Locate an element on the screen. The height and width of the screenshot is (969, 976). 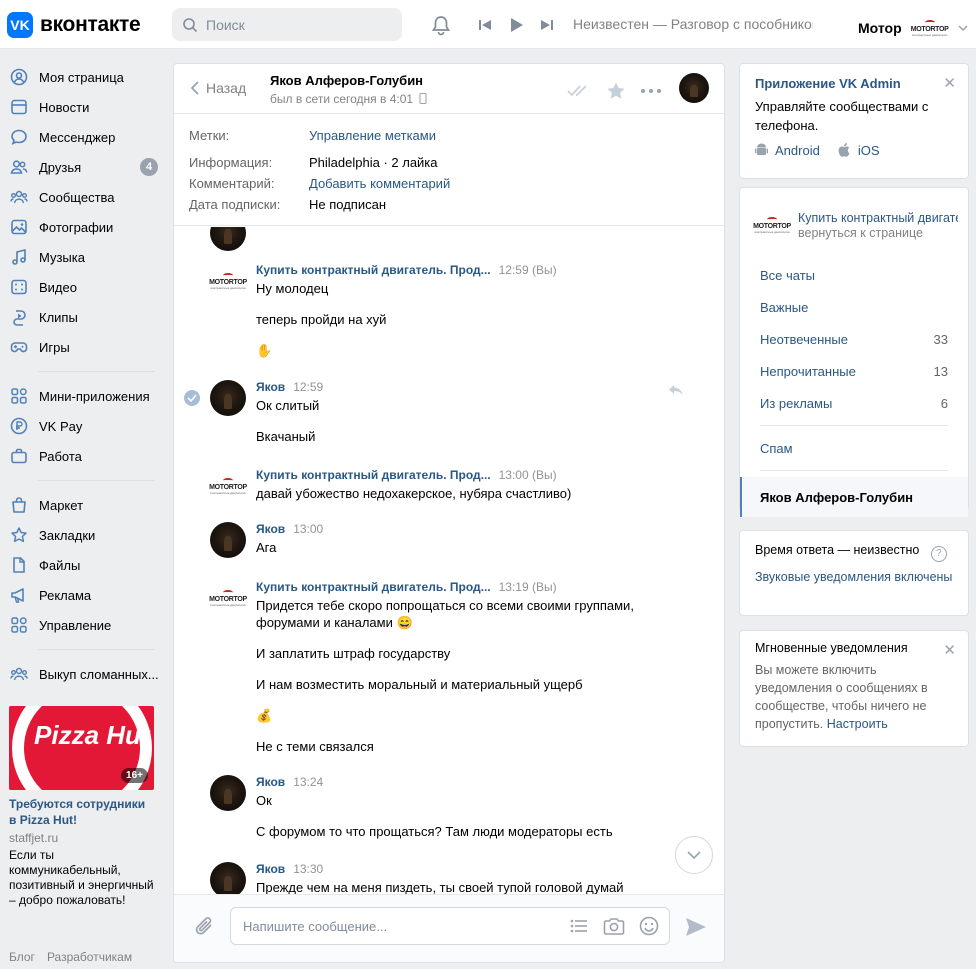
nav-item: Сообщества is located at coordinates (82, 197).